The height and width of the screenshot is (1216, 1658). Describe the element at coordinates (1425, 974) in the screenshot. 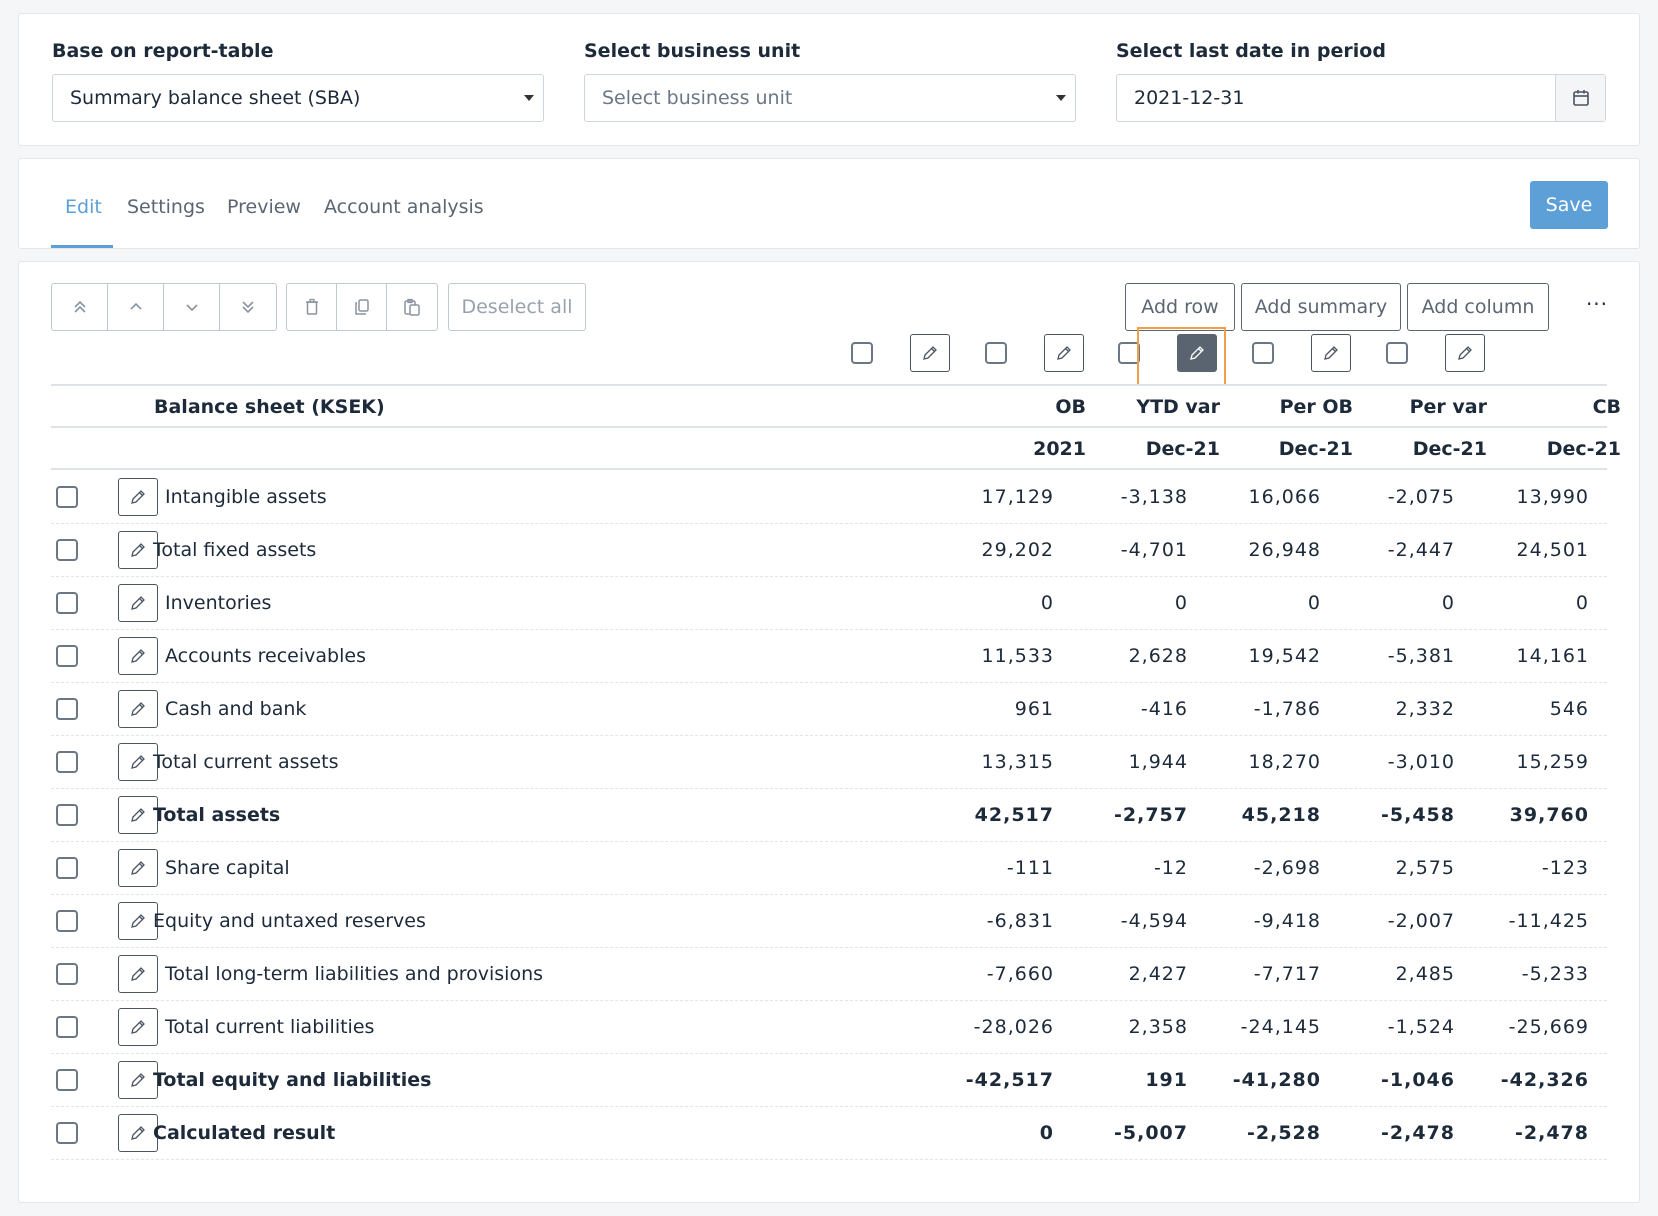

I see `row-value: 2,485` at that location.